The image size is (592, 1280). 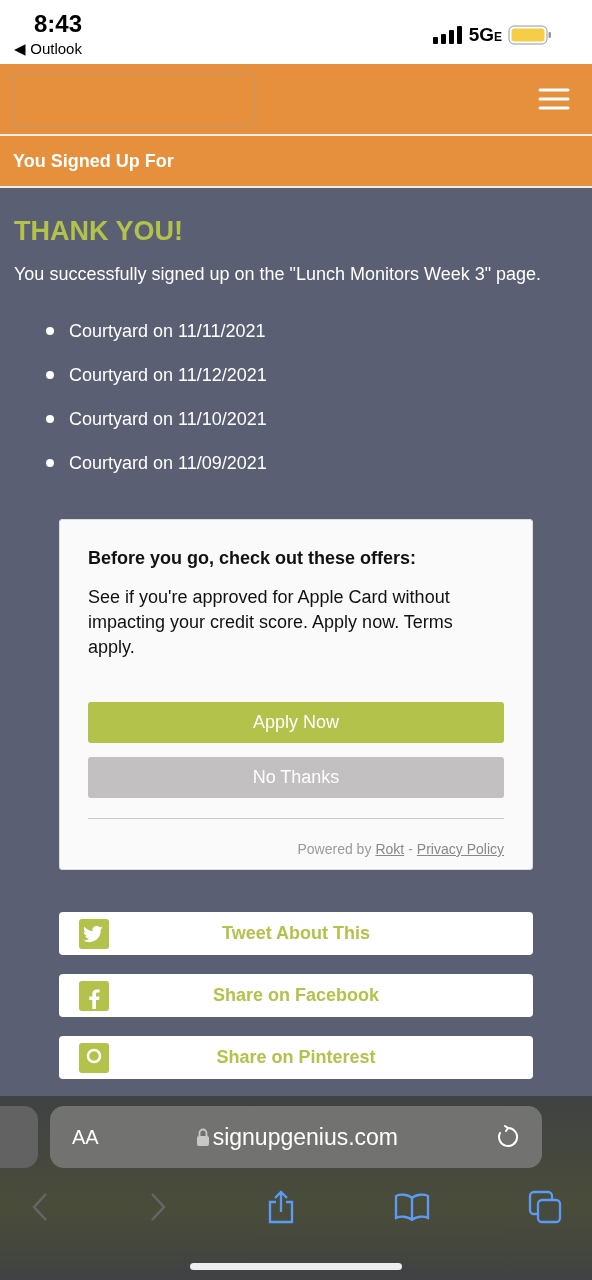 I want to click on signup-item: Courtyard on 11/12/2021, so click(x=168, y=375).